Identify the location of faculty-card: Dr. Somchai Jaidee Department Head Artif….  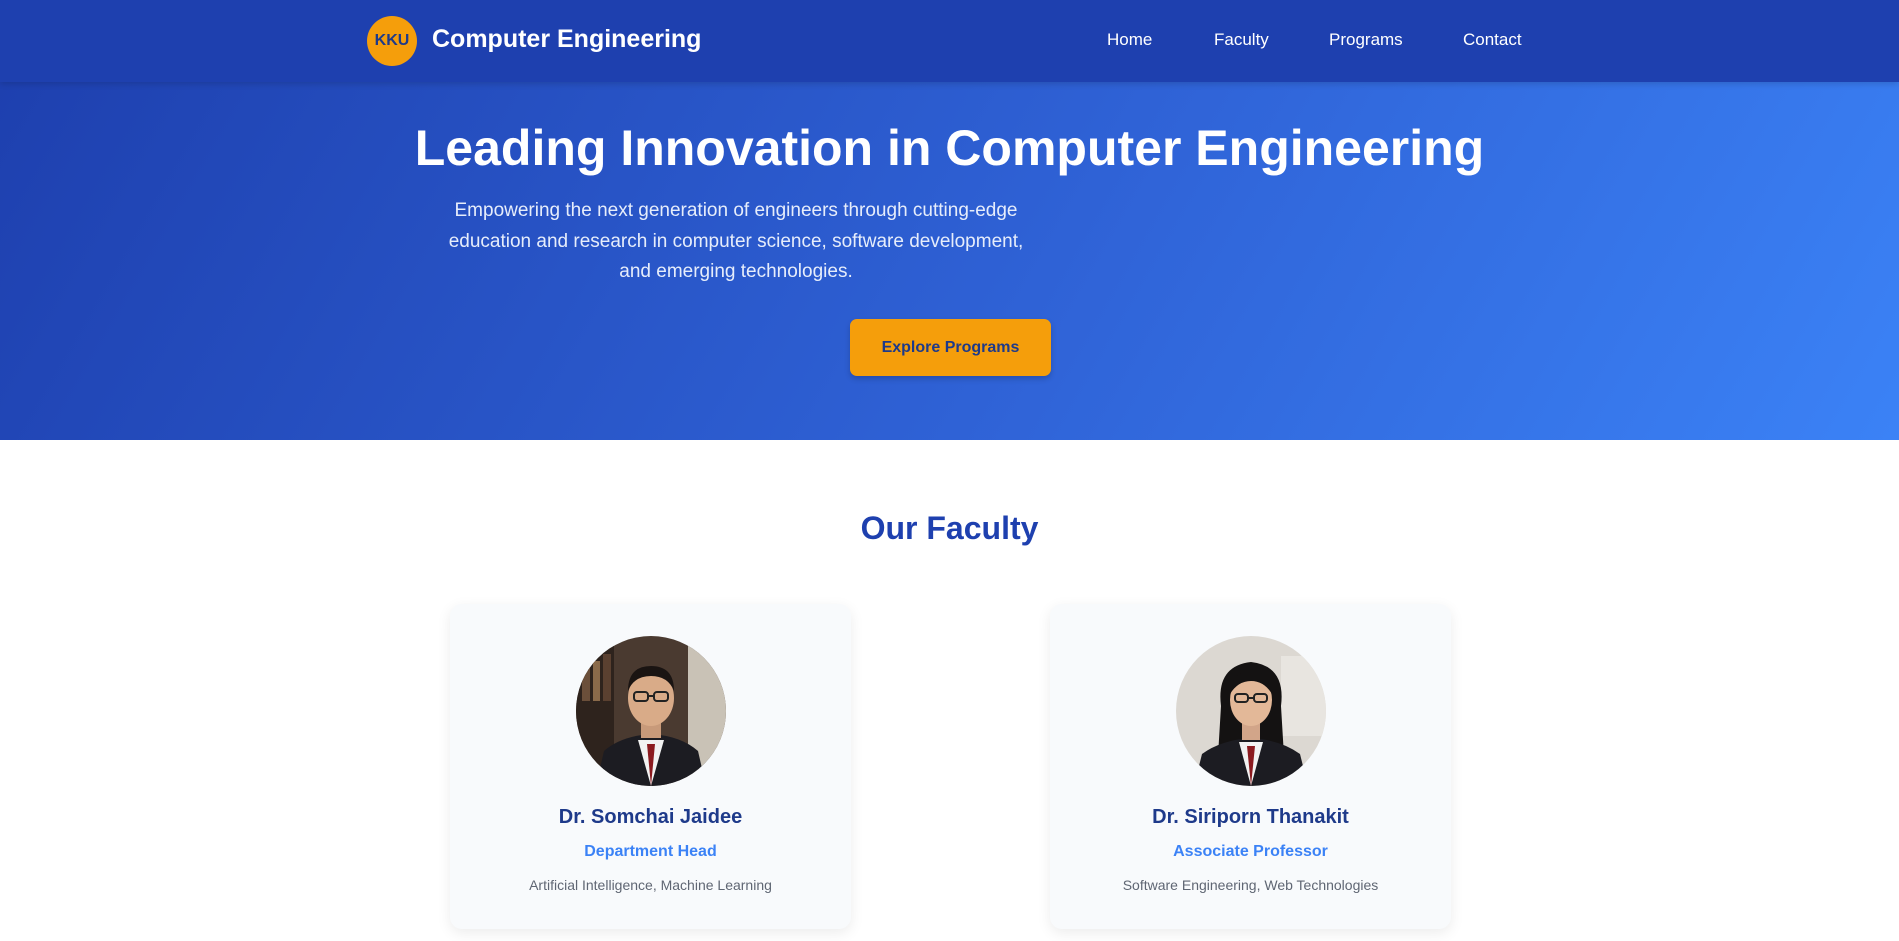
(650, 766).